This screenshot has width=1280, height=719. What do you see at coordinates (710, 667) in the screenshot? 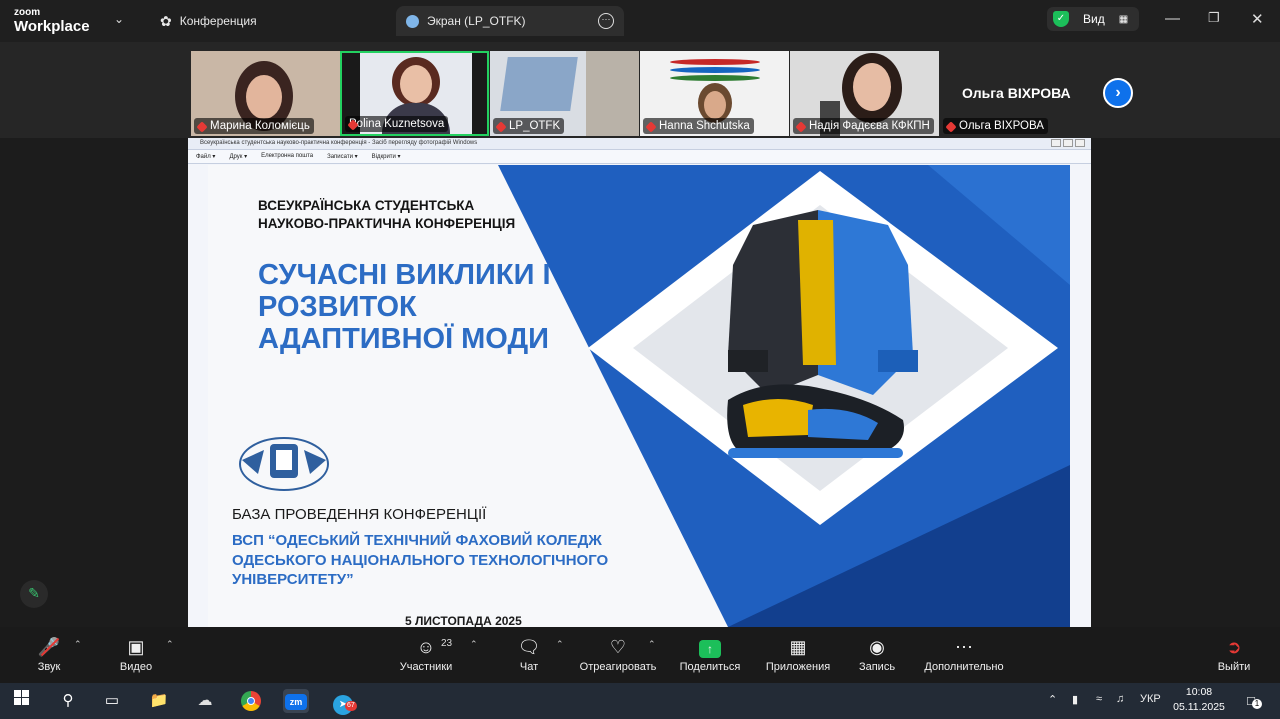
I see `share-label: Поделиться` at bounding box center [710, 667].